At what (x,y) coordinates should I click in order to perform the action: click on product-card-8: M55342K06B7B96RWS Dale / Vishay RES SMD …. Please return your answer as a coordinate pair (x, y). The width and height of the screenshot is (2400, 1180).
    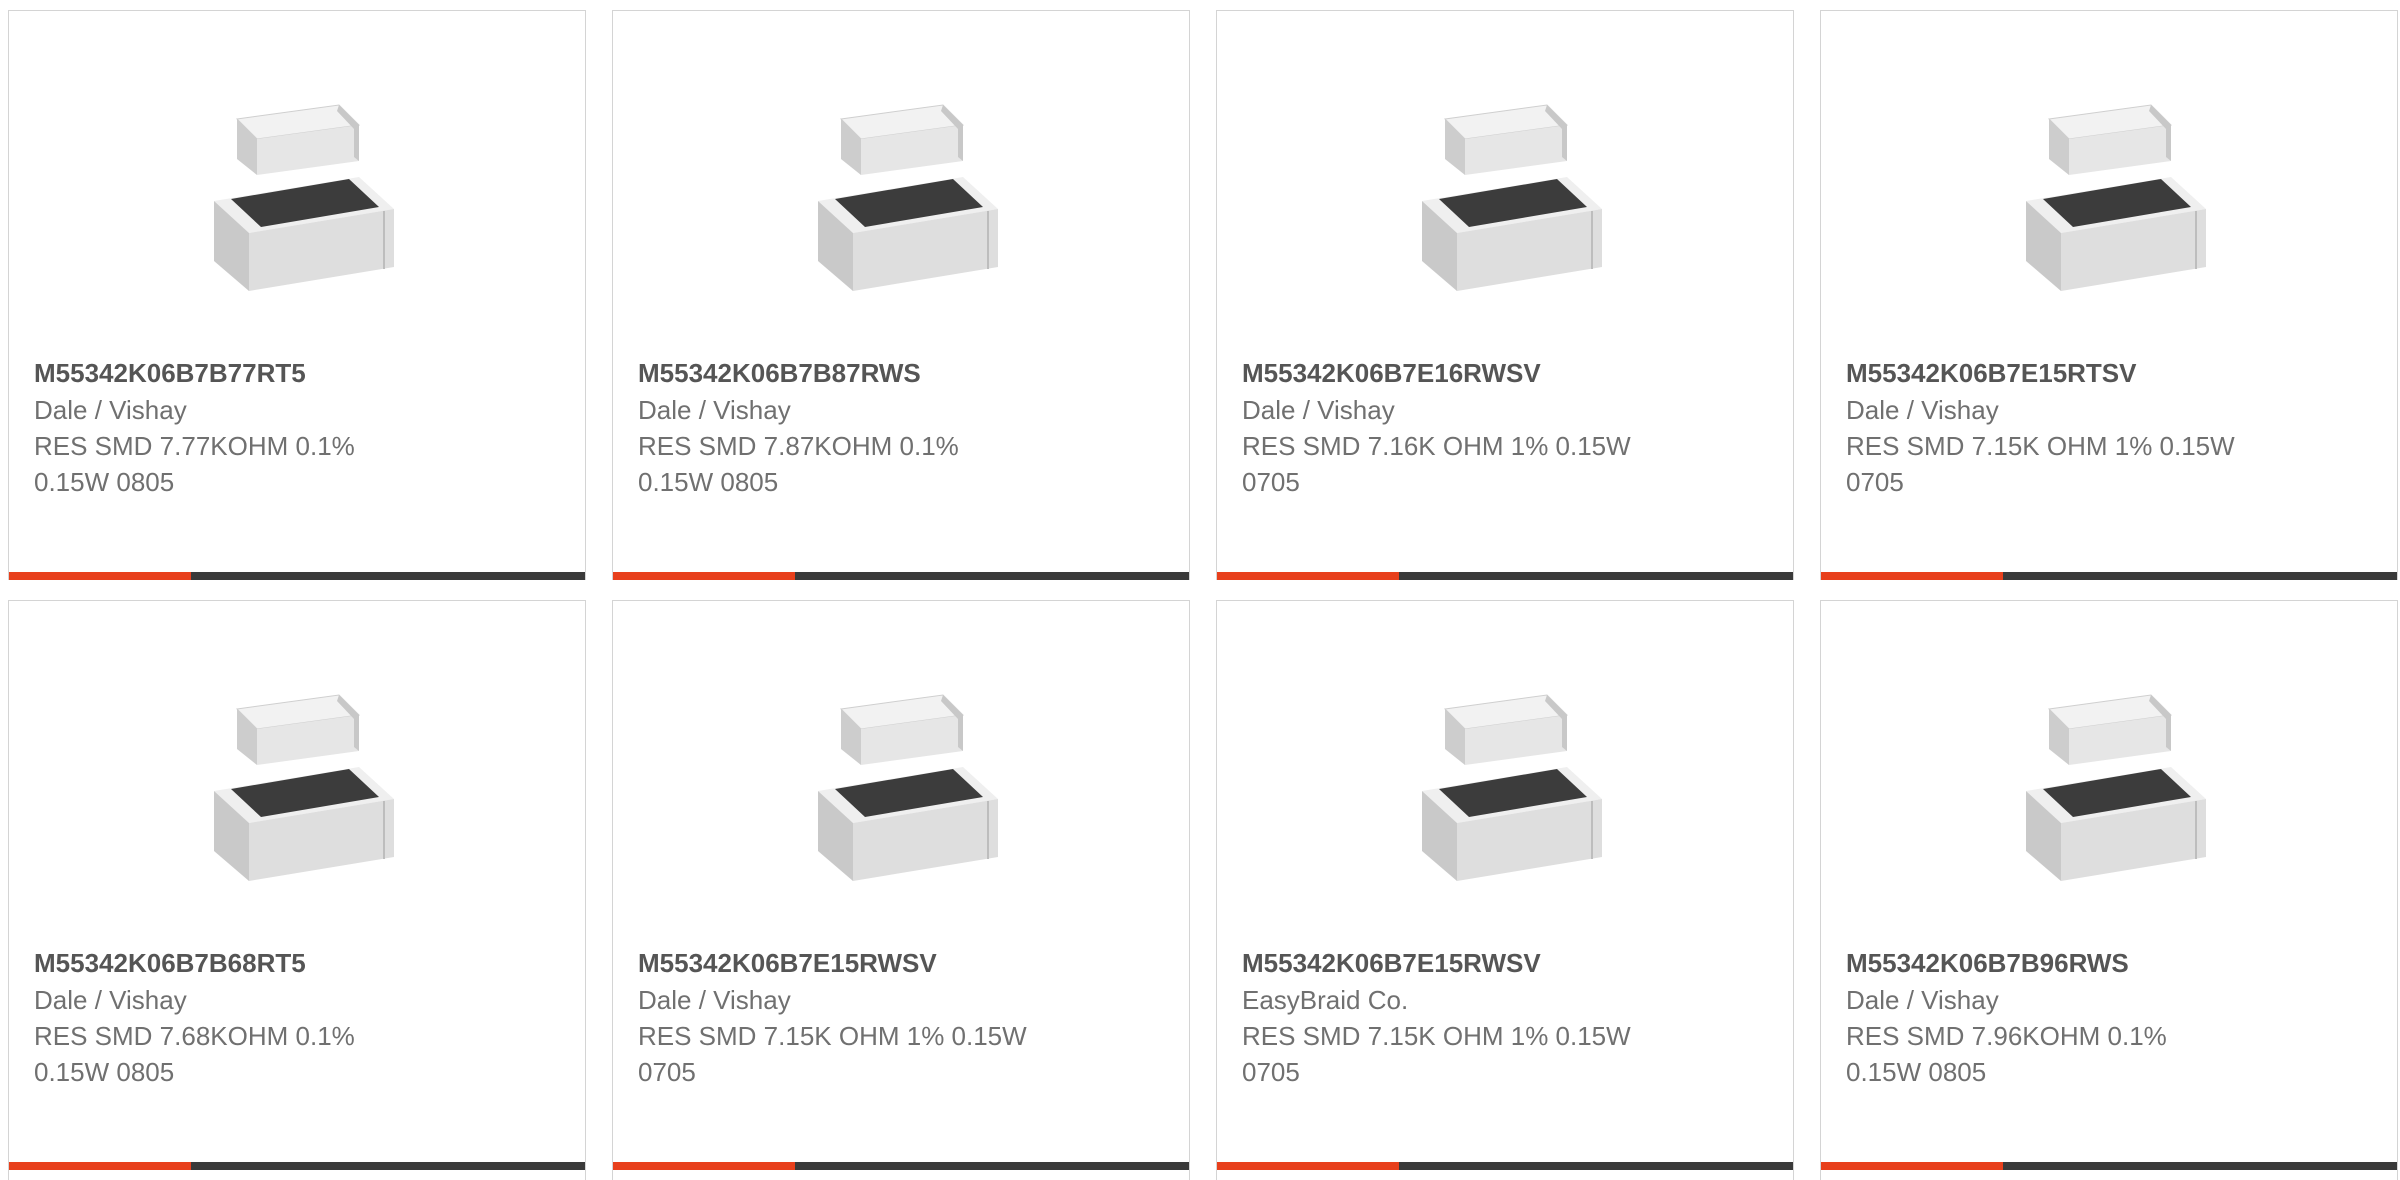
    Looking at the image, I should click on (2109, 890).